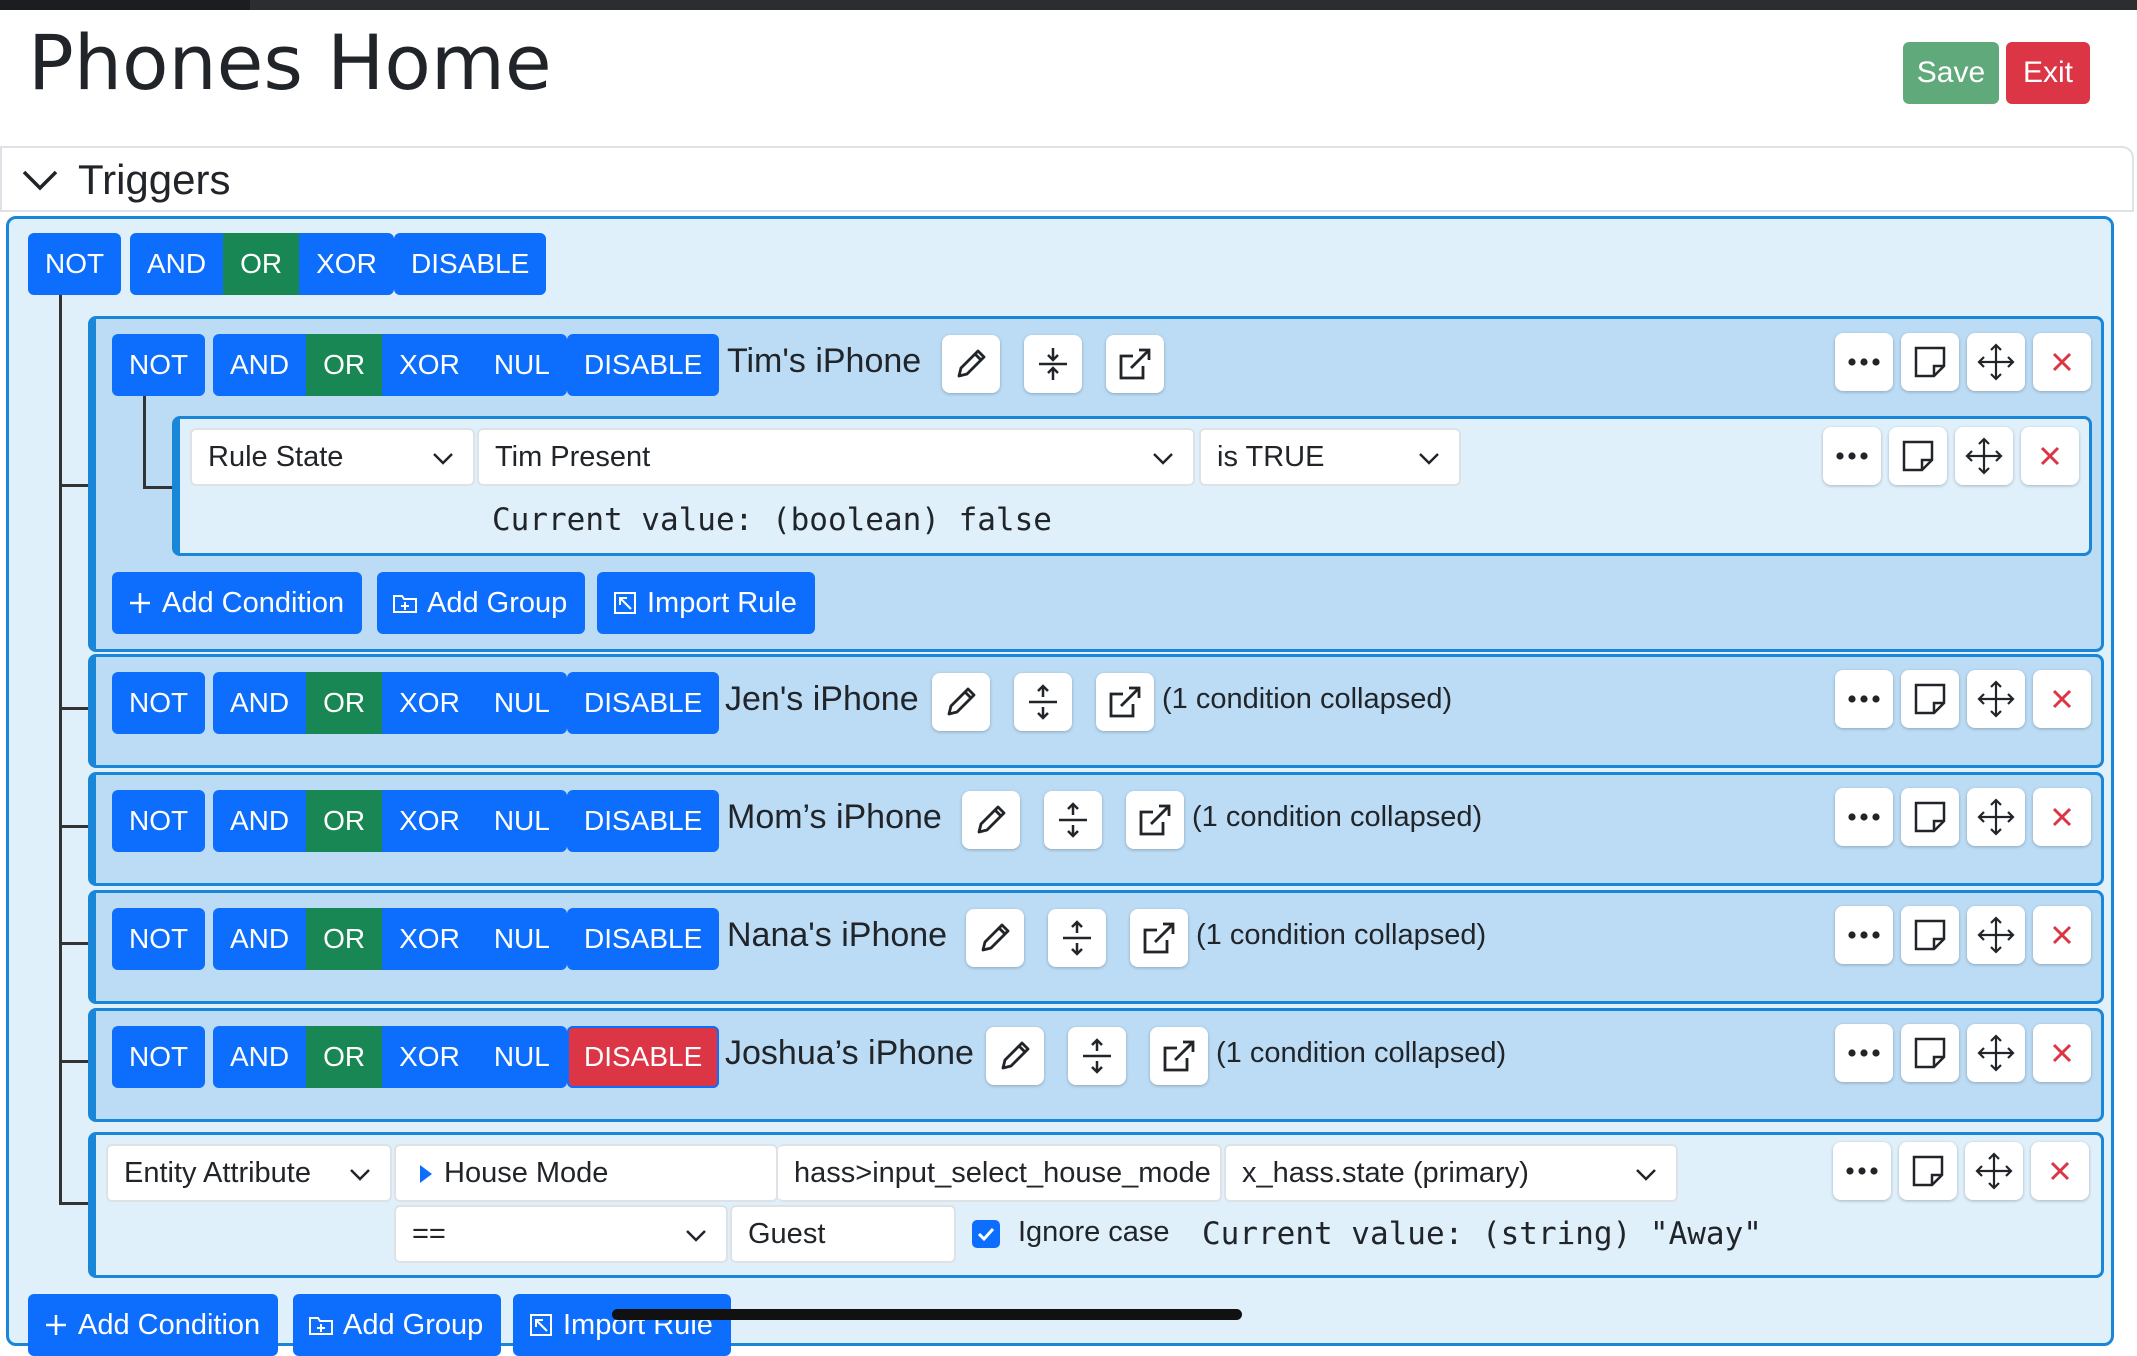 This screenshot has height=1356, width=2137. What do you see at coordinates (1451, 1173) in the screenshot?
I see `attribute-select: x_hass.state (primary)` at bounding box center [1451, 1173].